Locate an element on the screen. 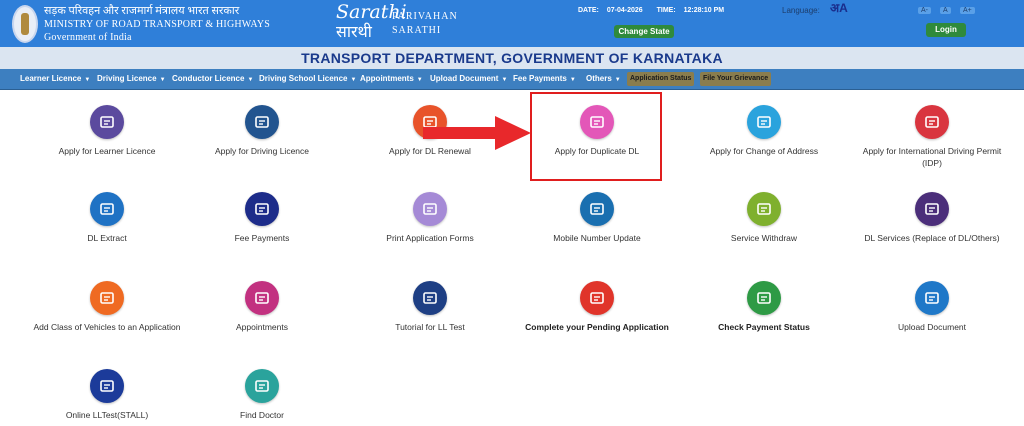 The image size is (1024, 426). nav-learner-licence: Learner Licence ▼ is located at coordinates (55, 78).